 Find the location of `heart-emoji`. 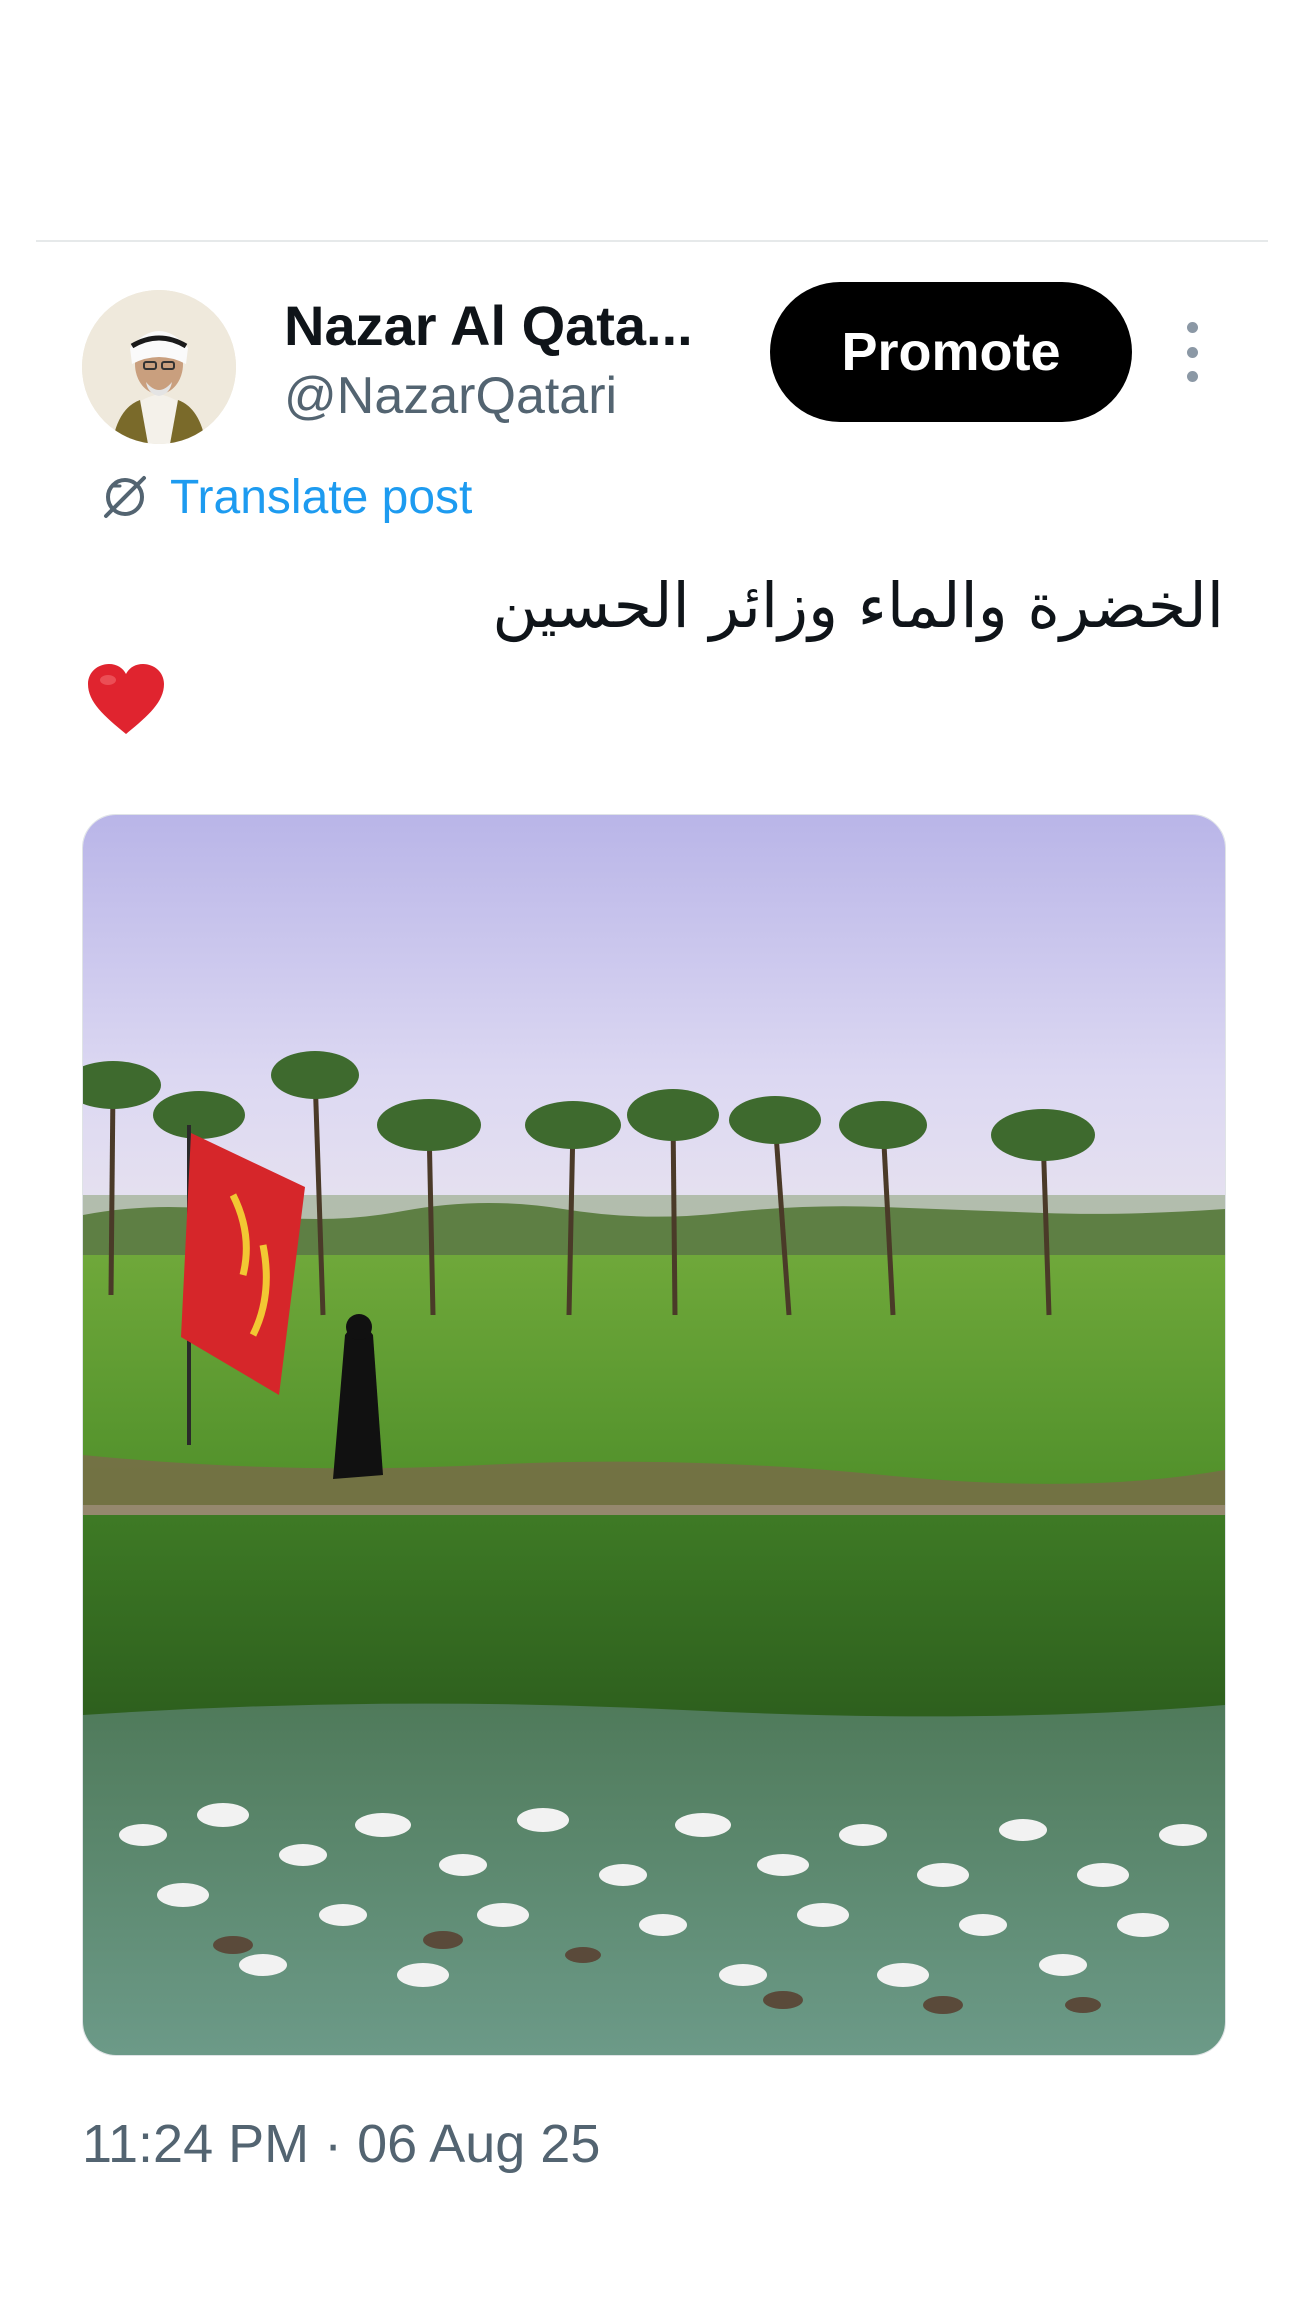

heart-emoji is located at coordinates (126, 699).